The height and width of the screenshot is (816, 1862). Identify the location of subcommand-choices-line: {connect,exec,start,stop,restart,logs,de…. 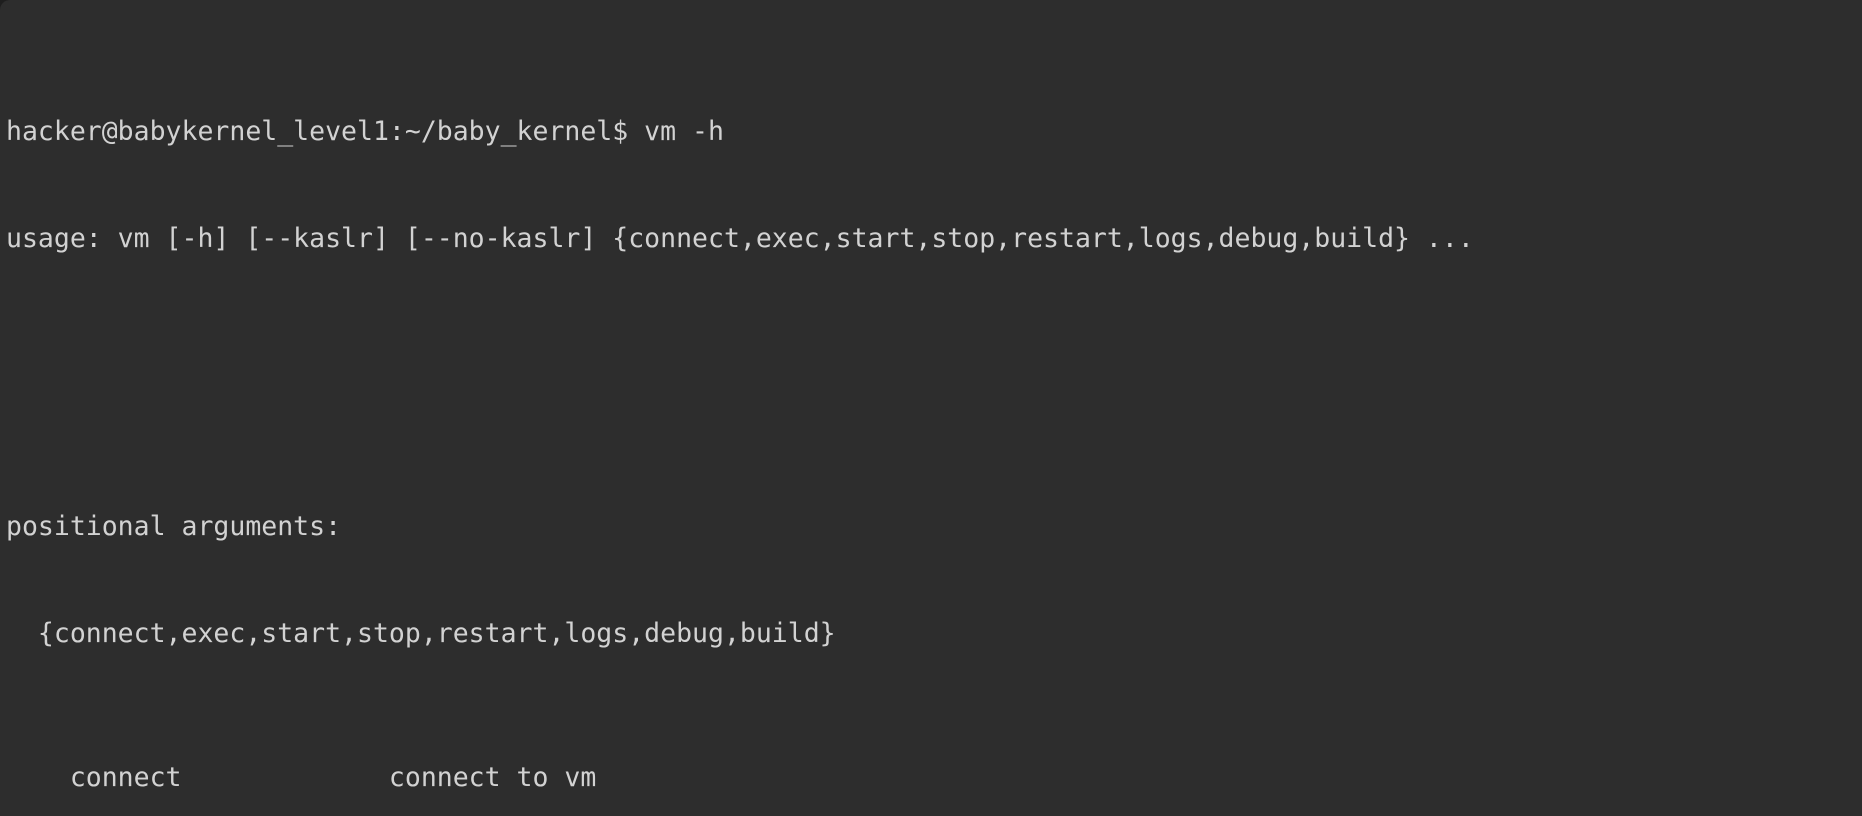
(421, 634).